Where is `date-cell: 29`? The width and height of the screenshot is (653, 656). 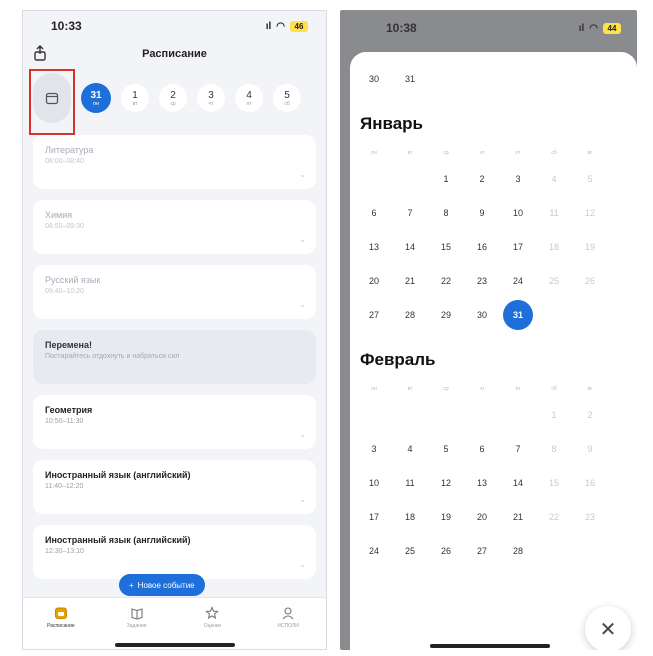
date-cell: 29 is located at coordinates (446, 315).